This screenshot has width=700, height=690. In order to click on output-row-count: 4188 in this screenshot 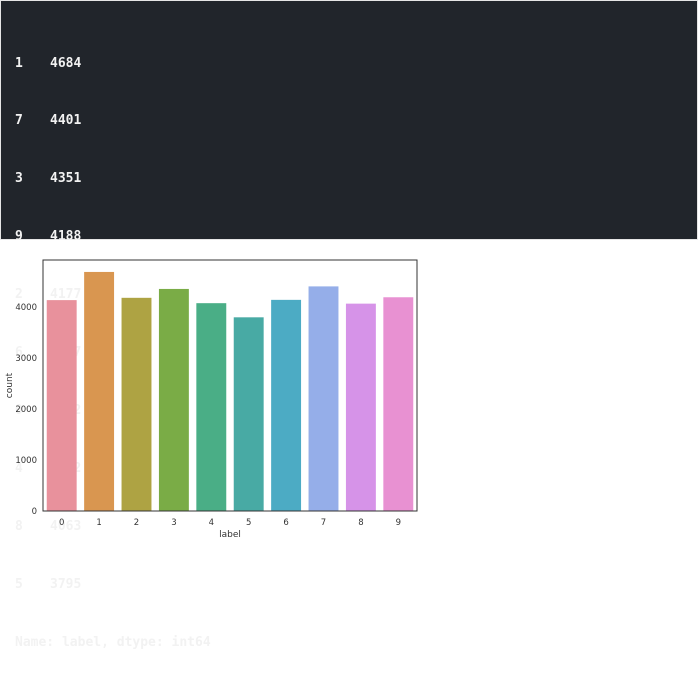, I will do `click(66, 237)`.